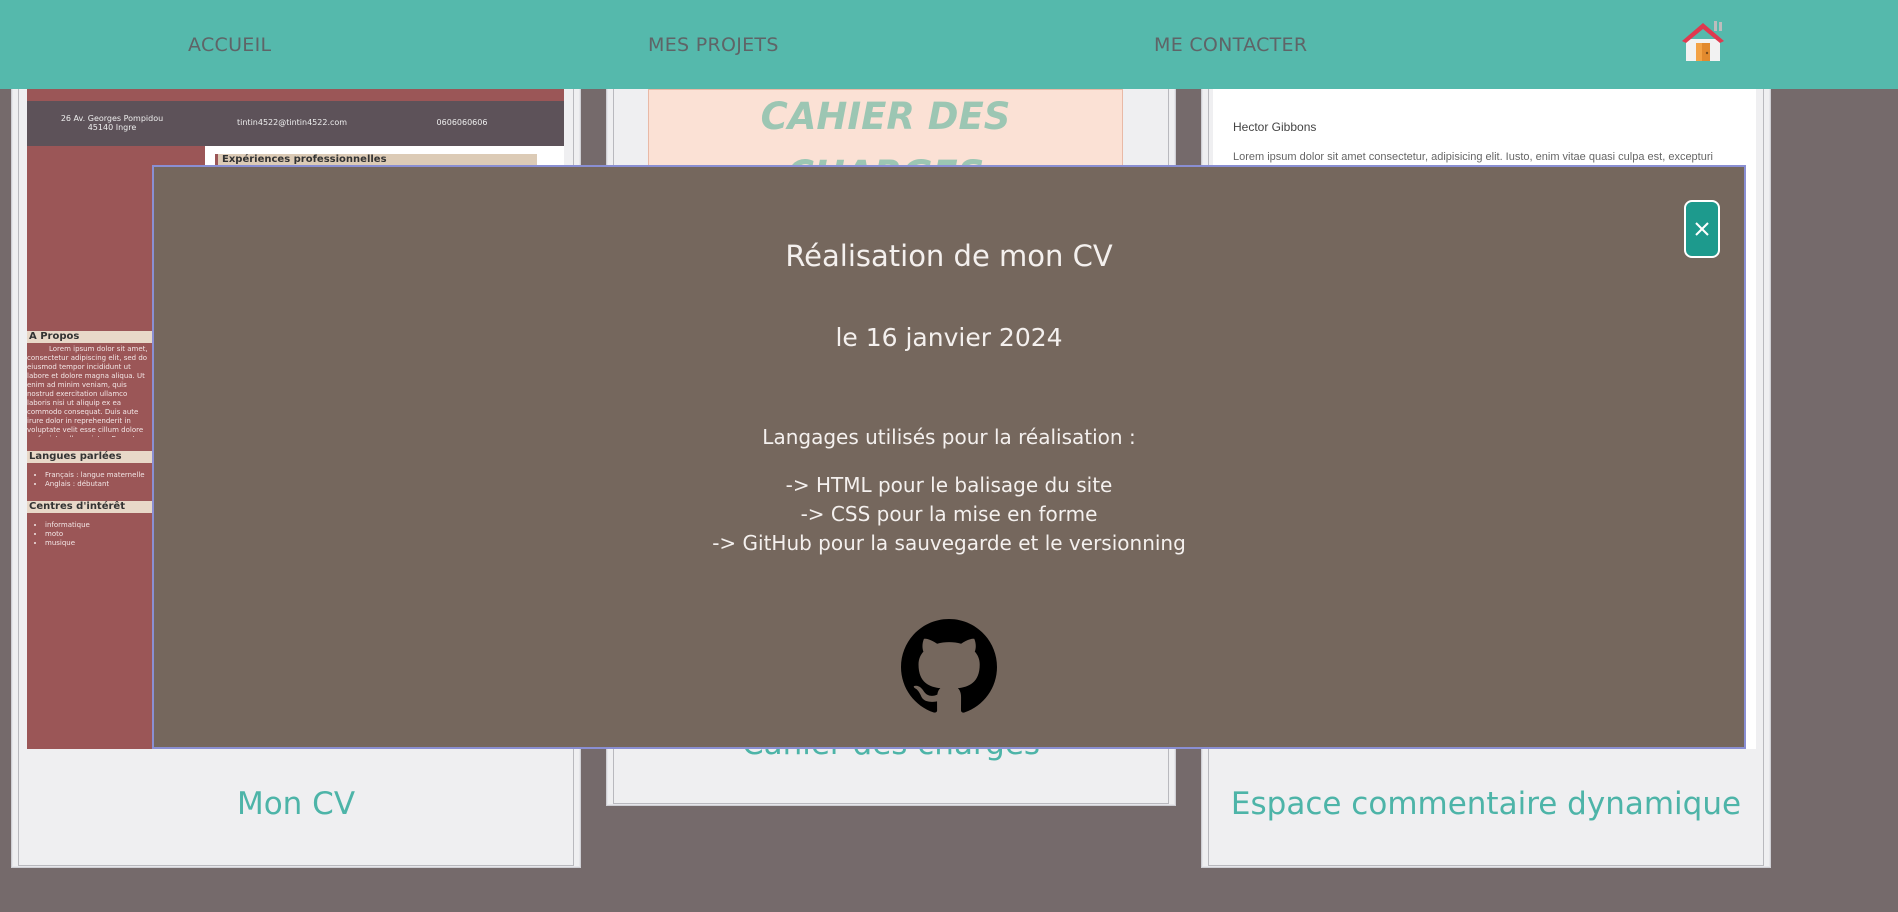 The image size is (1898, 912). Describe the element at coordinates (98, 543) in the screenshot. I see `list-item: musique` at that location.